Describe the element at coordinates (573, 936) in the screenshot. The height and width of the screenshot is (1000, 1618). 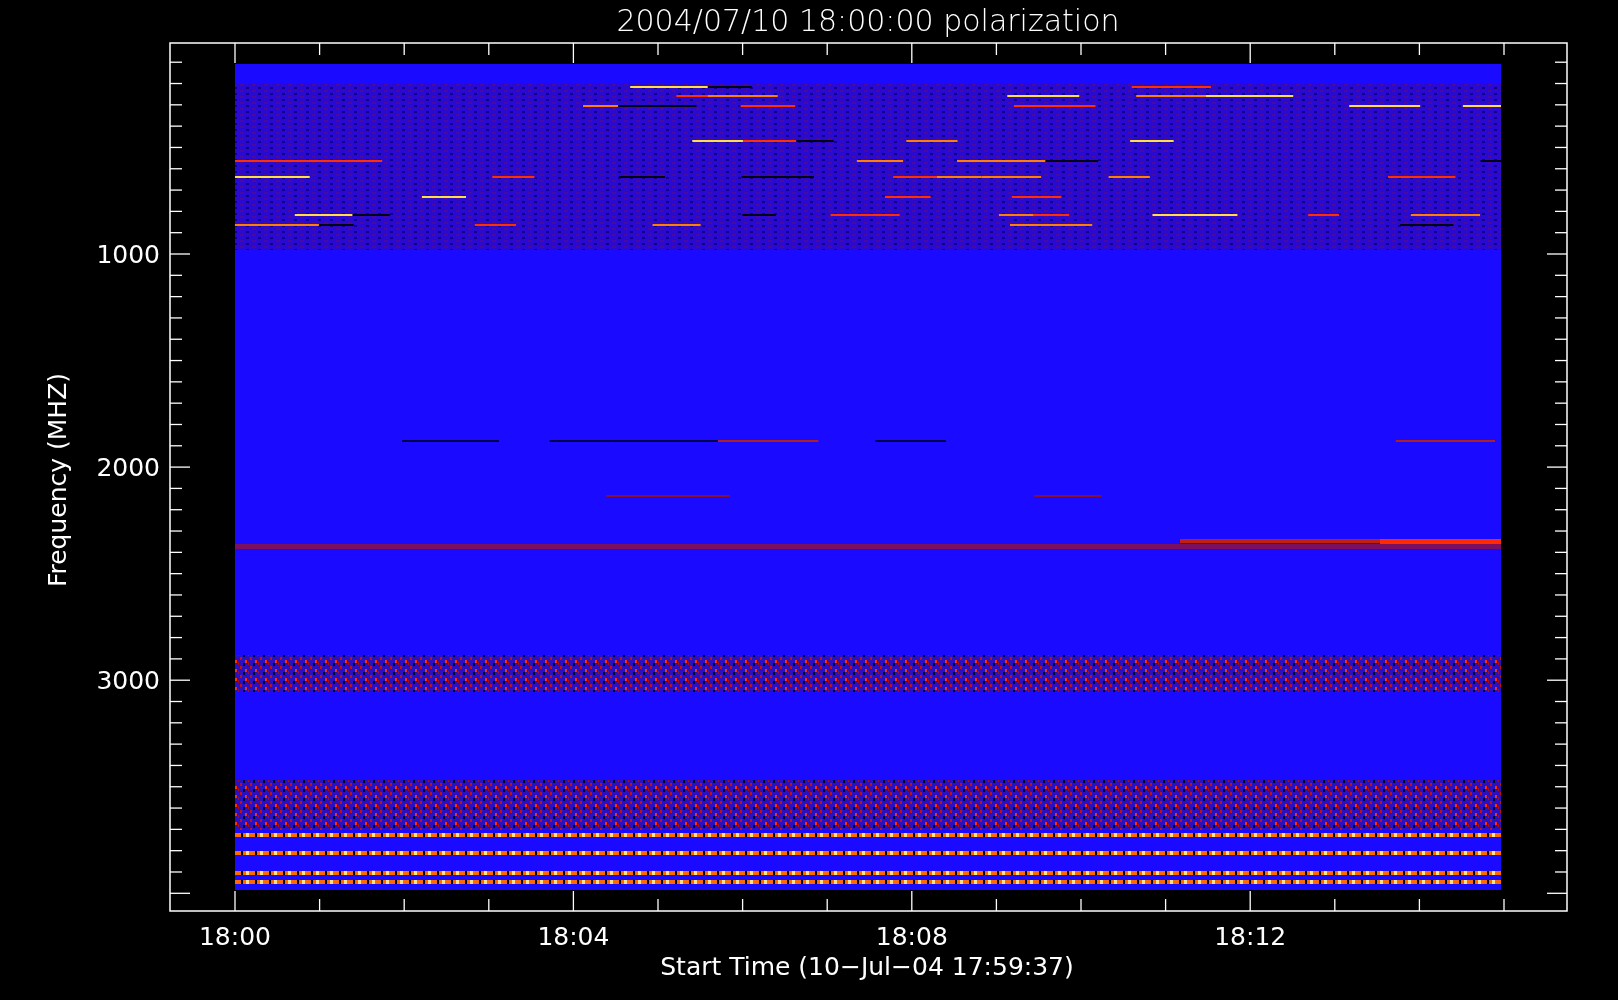
I see `x-tick-label: 18:04` at that location.